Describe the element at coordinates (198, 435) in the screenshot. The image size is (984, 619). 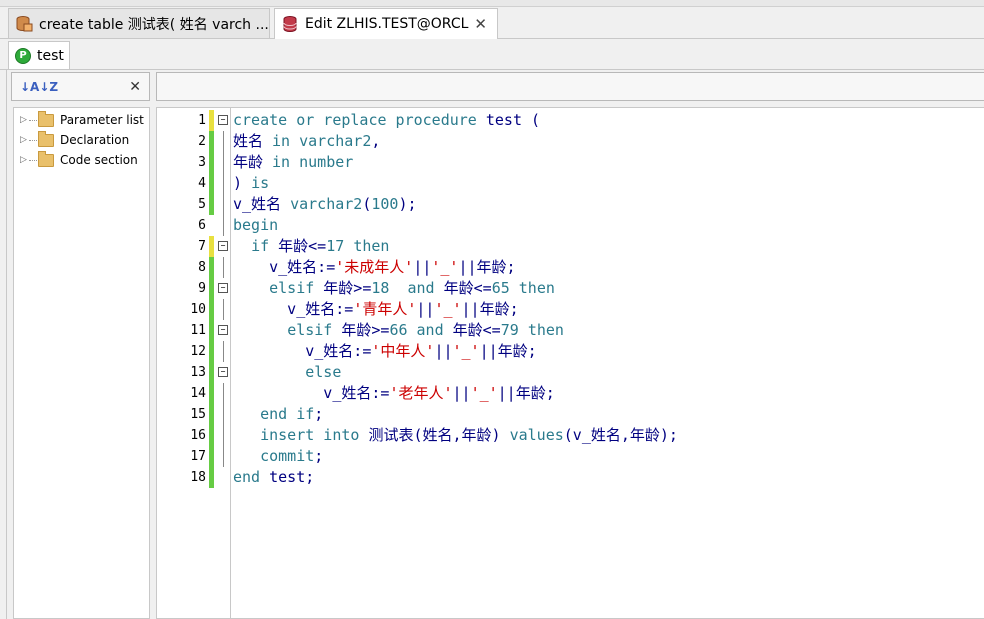
I see `line-number: 16` at that location.